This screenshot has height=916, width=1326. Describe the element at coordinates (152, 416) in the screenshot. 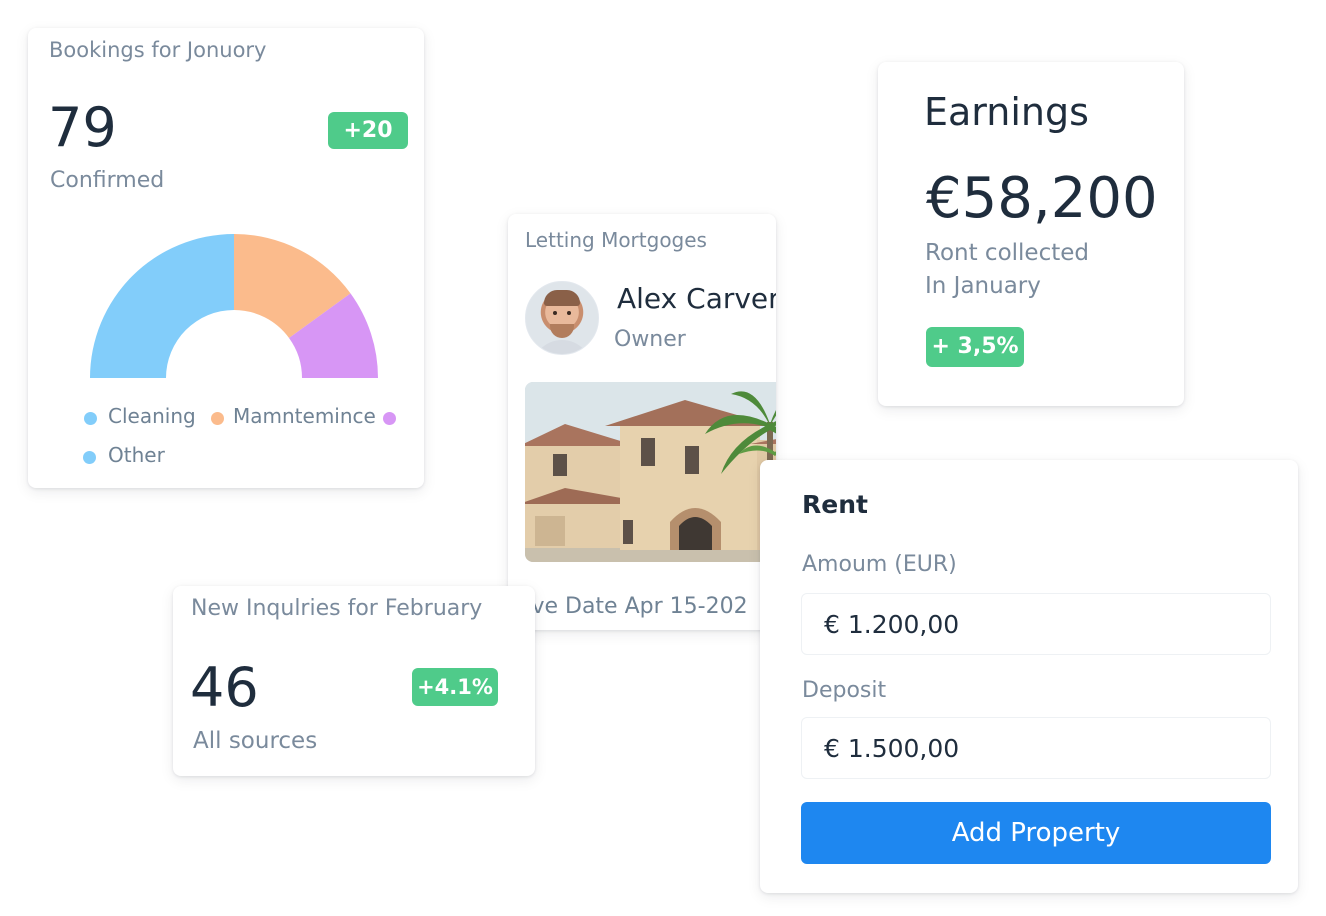

I see `legend-label-cleaning: Cleaning` at that location.